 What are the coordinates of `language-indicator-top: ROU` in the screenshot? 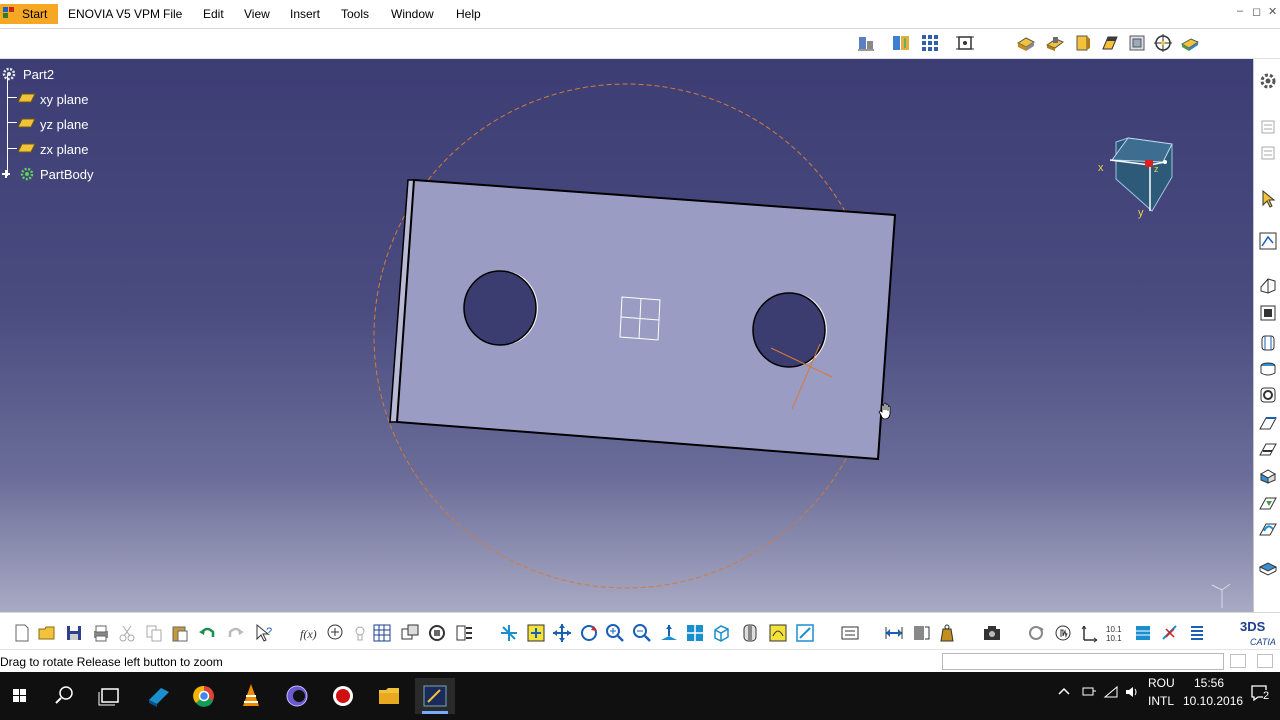 It's located at (1161, 683).